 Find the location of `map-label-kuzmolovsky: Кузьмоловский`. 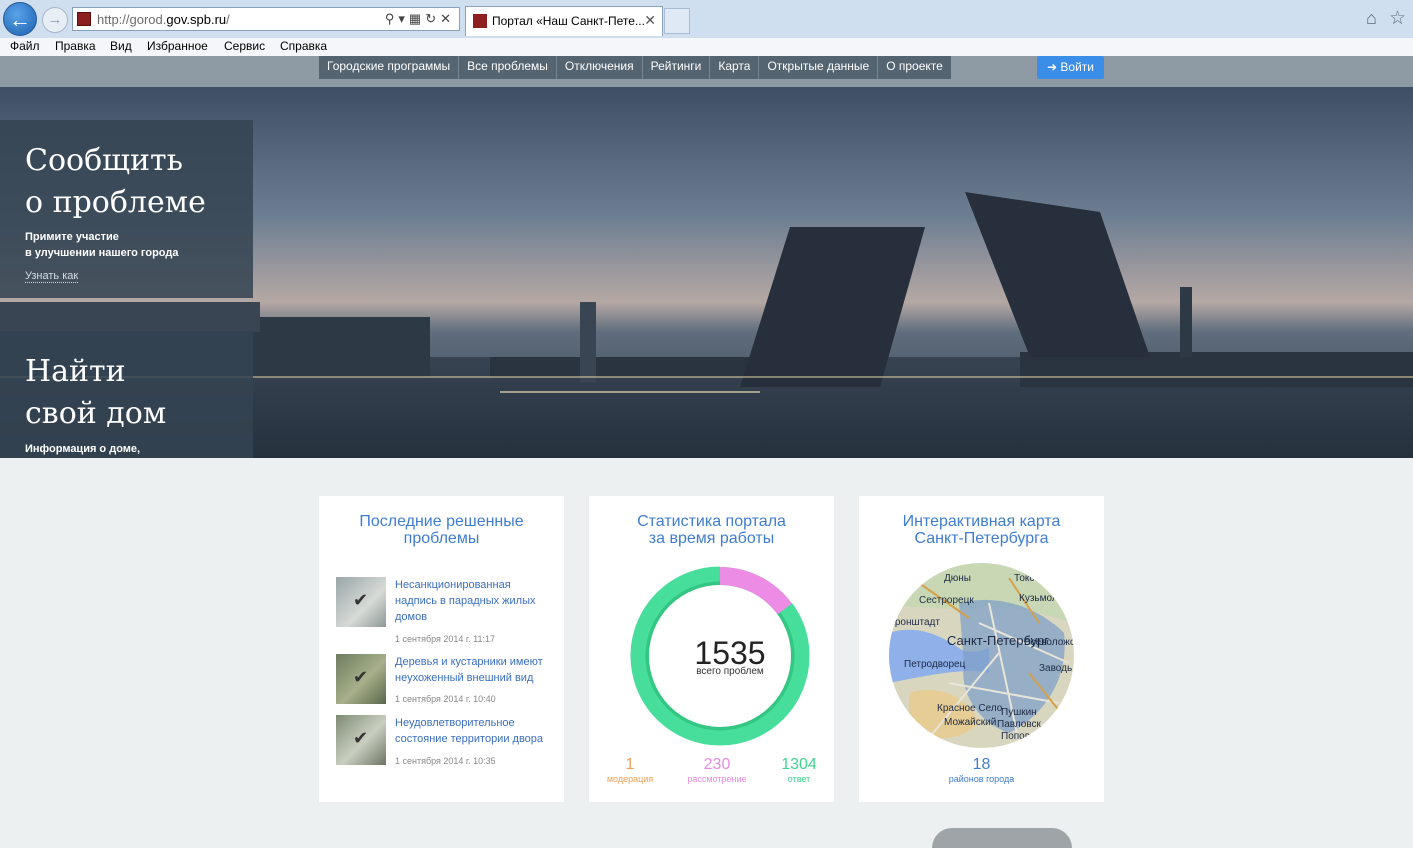

map-label-kuzmolovsky: Кузьмоловский is located at coordinates (1046, 598).